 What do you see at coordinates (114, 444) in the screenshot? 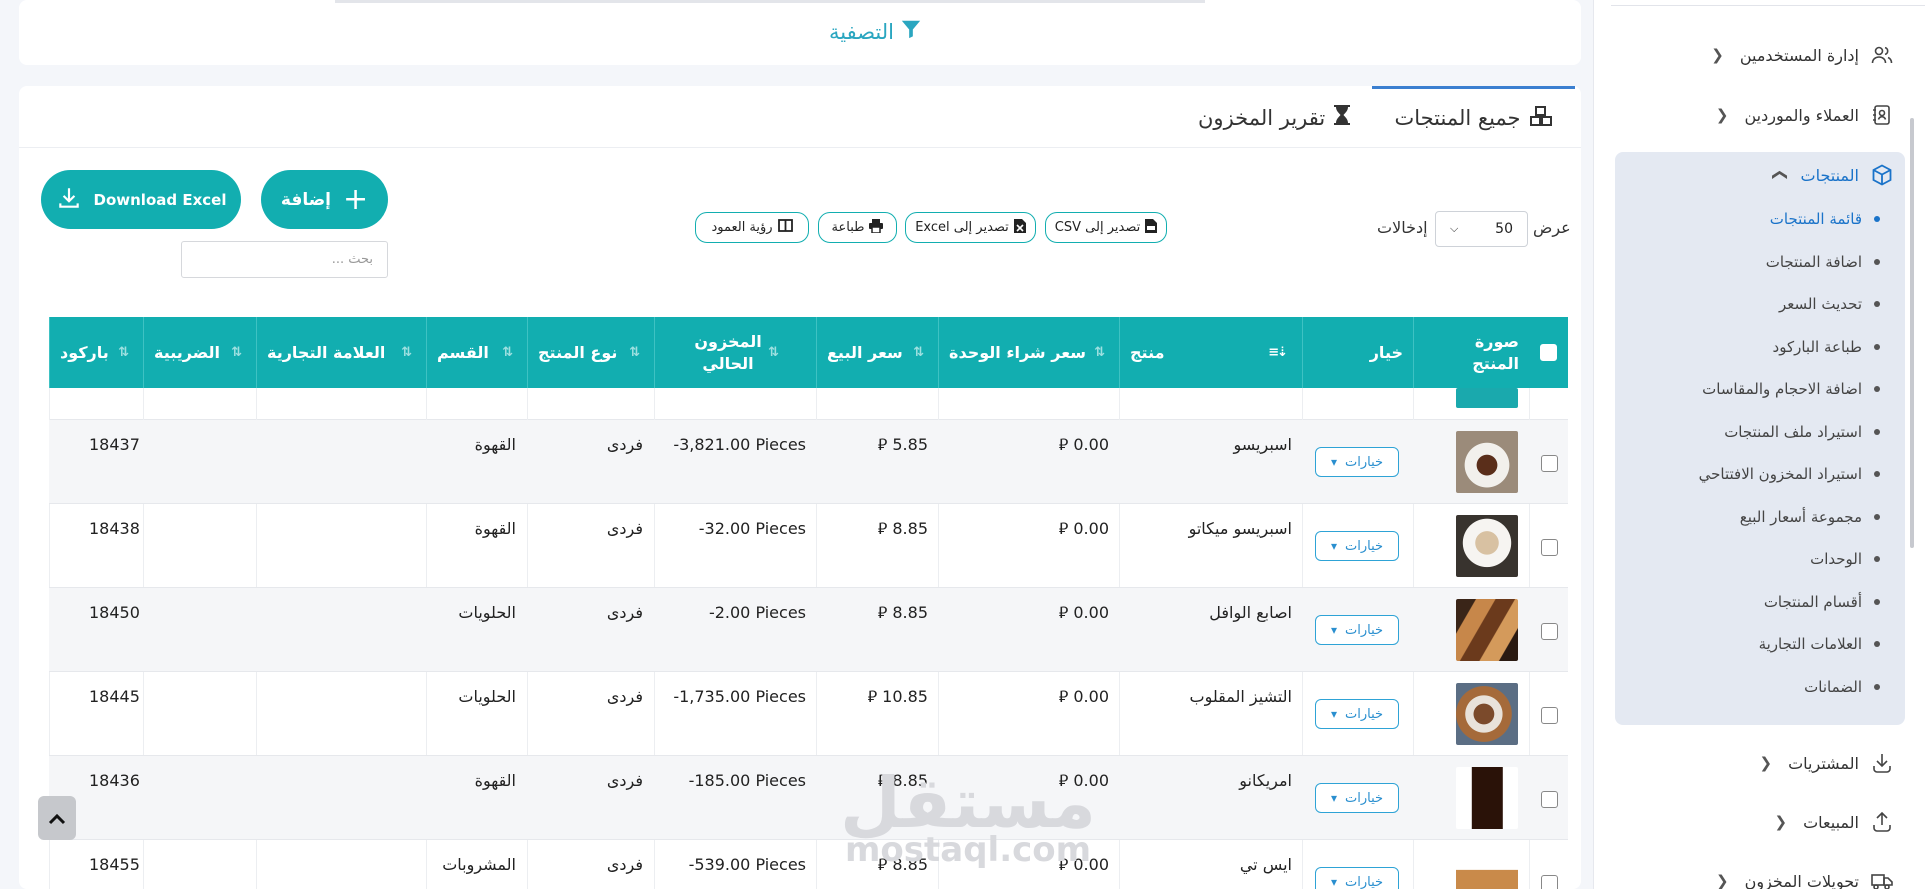
I see `cell-barcode: 18437` at bounding box center [114, 444].